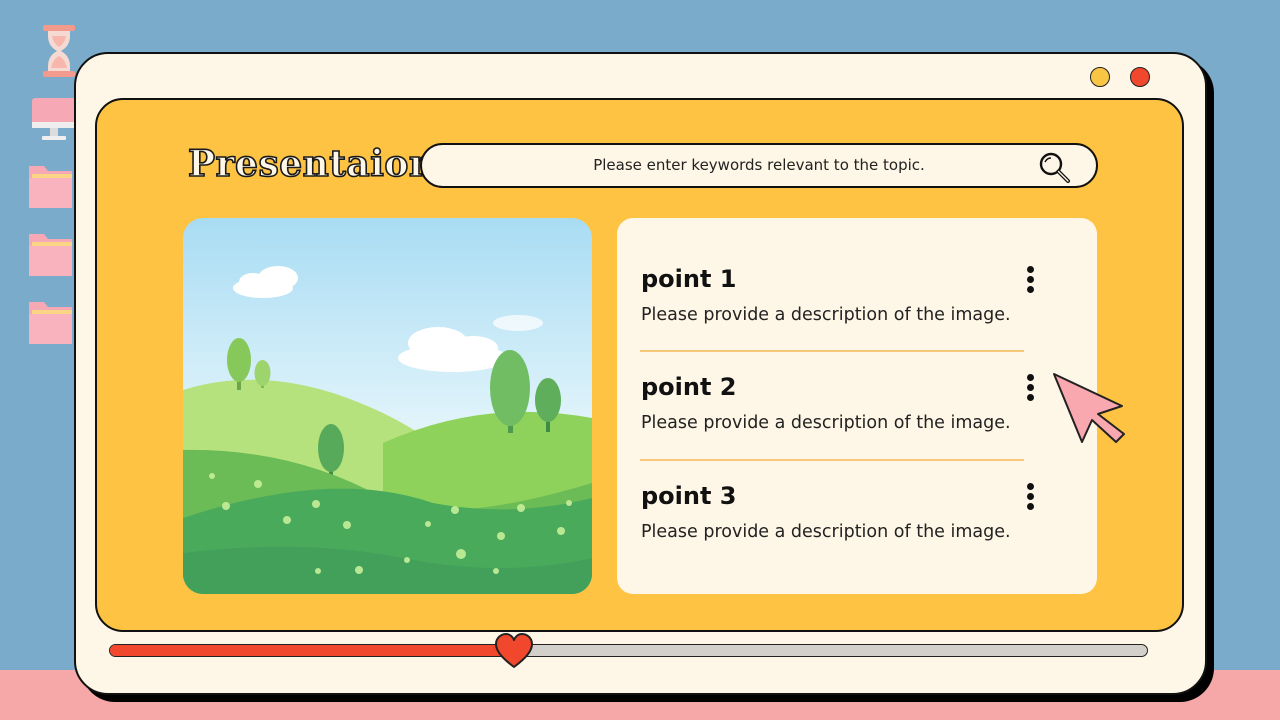  Describe the element at coordinates (312, 650) in the screenshot. I see `progress-fill` at that location.